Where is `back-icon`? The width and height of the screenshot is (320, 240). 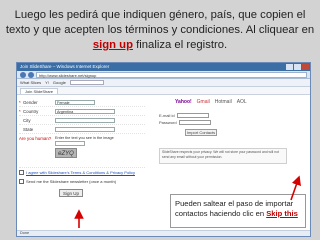
back-icon is located at coordinates (23, 74).